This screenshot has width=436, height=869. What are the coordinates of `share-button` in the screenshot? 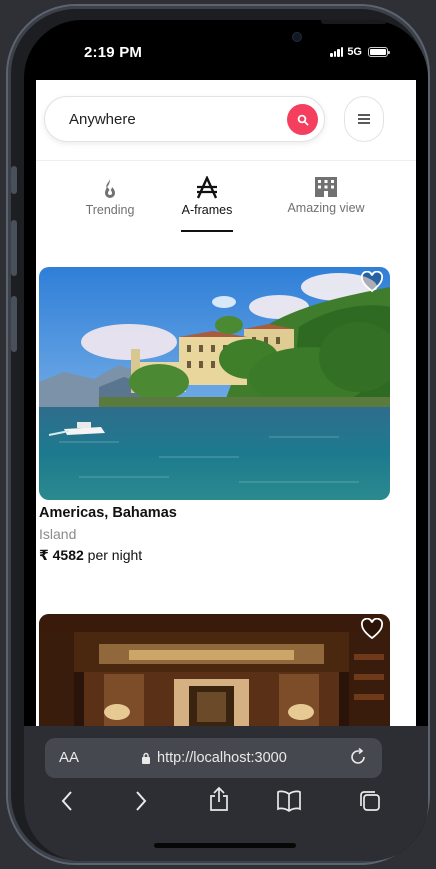 It's located at (219, 801).